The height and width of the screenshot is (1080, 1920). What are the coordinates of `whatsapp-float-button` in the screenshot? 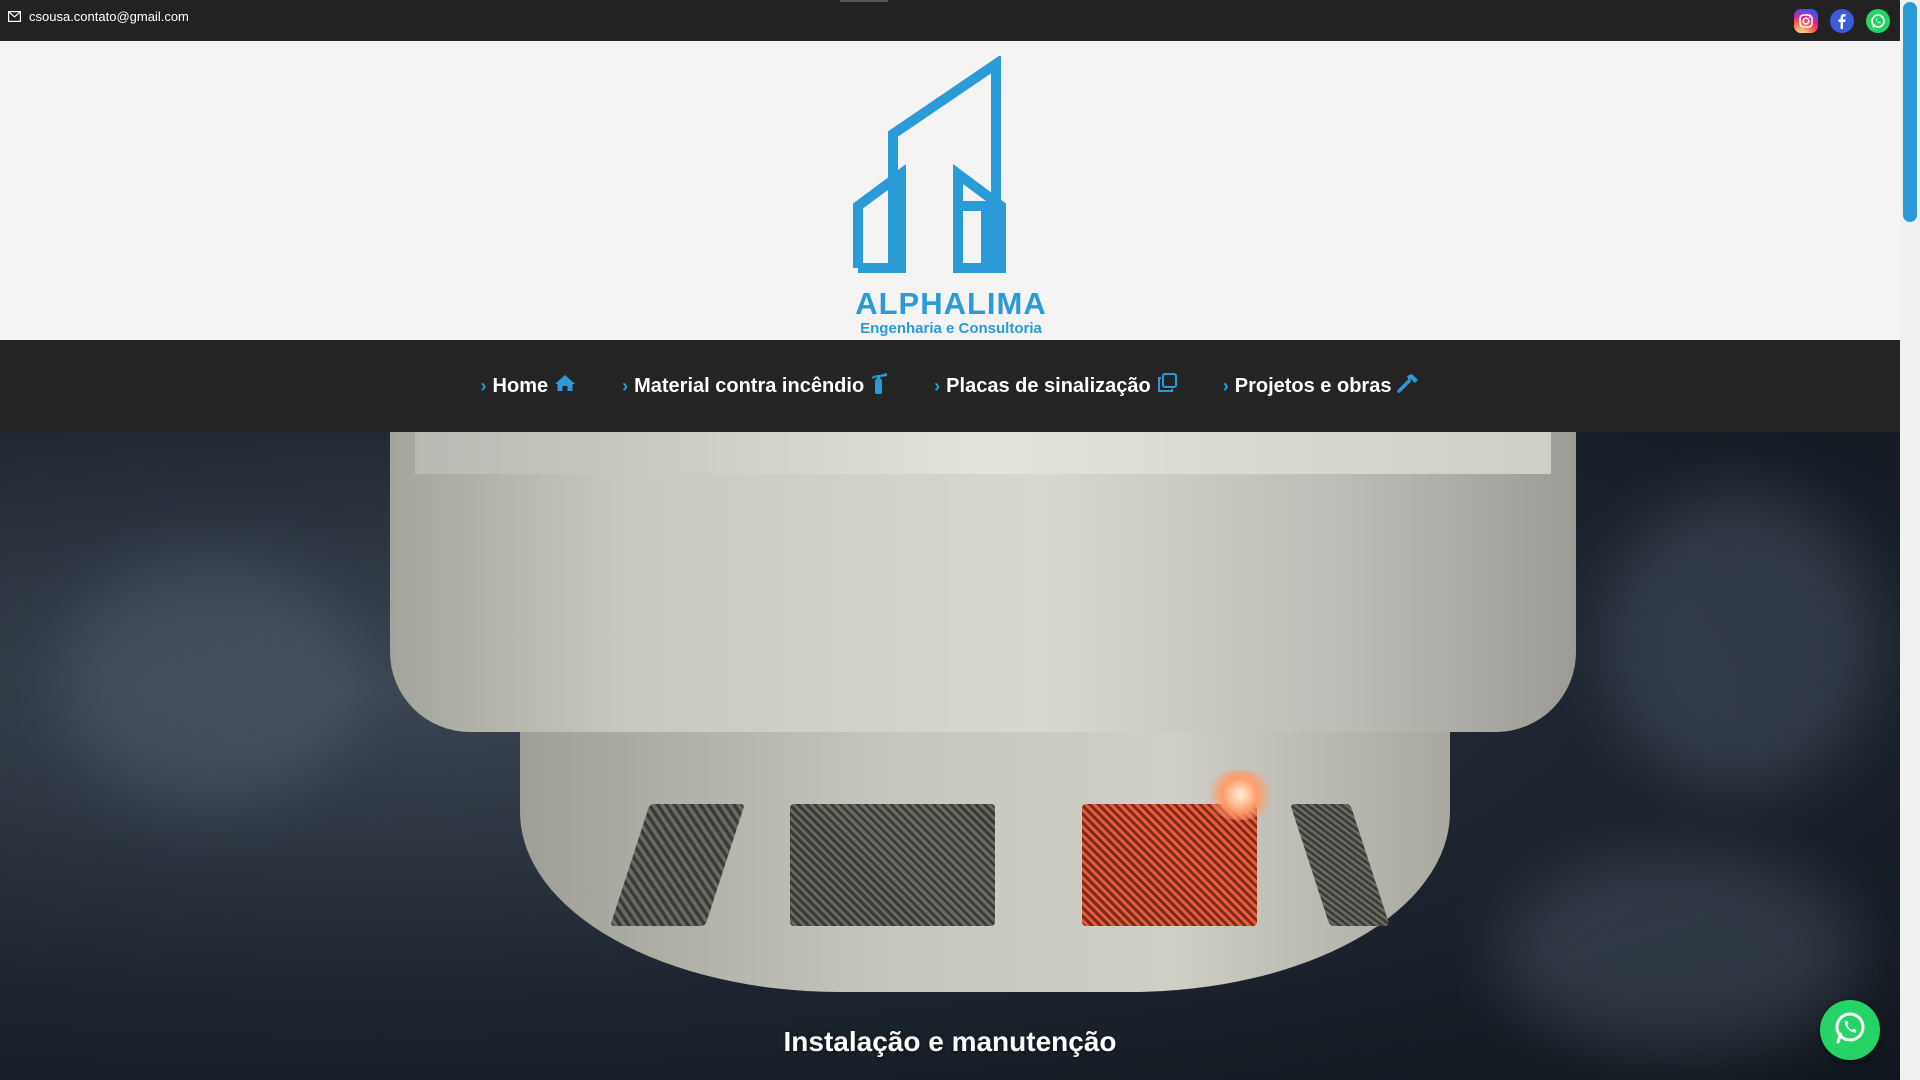 It's located at (1850, 1030).